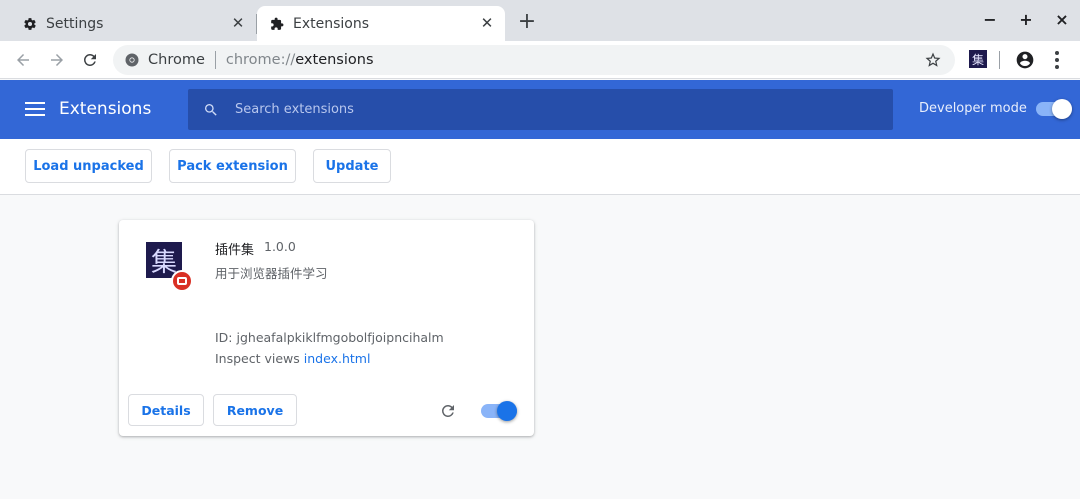 The height and width of the screenshot is (499, 1080). I want to click on url-scheme: chrome://, so click(260, 60).